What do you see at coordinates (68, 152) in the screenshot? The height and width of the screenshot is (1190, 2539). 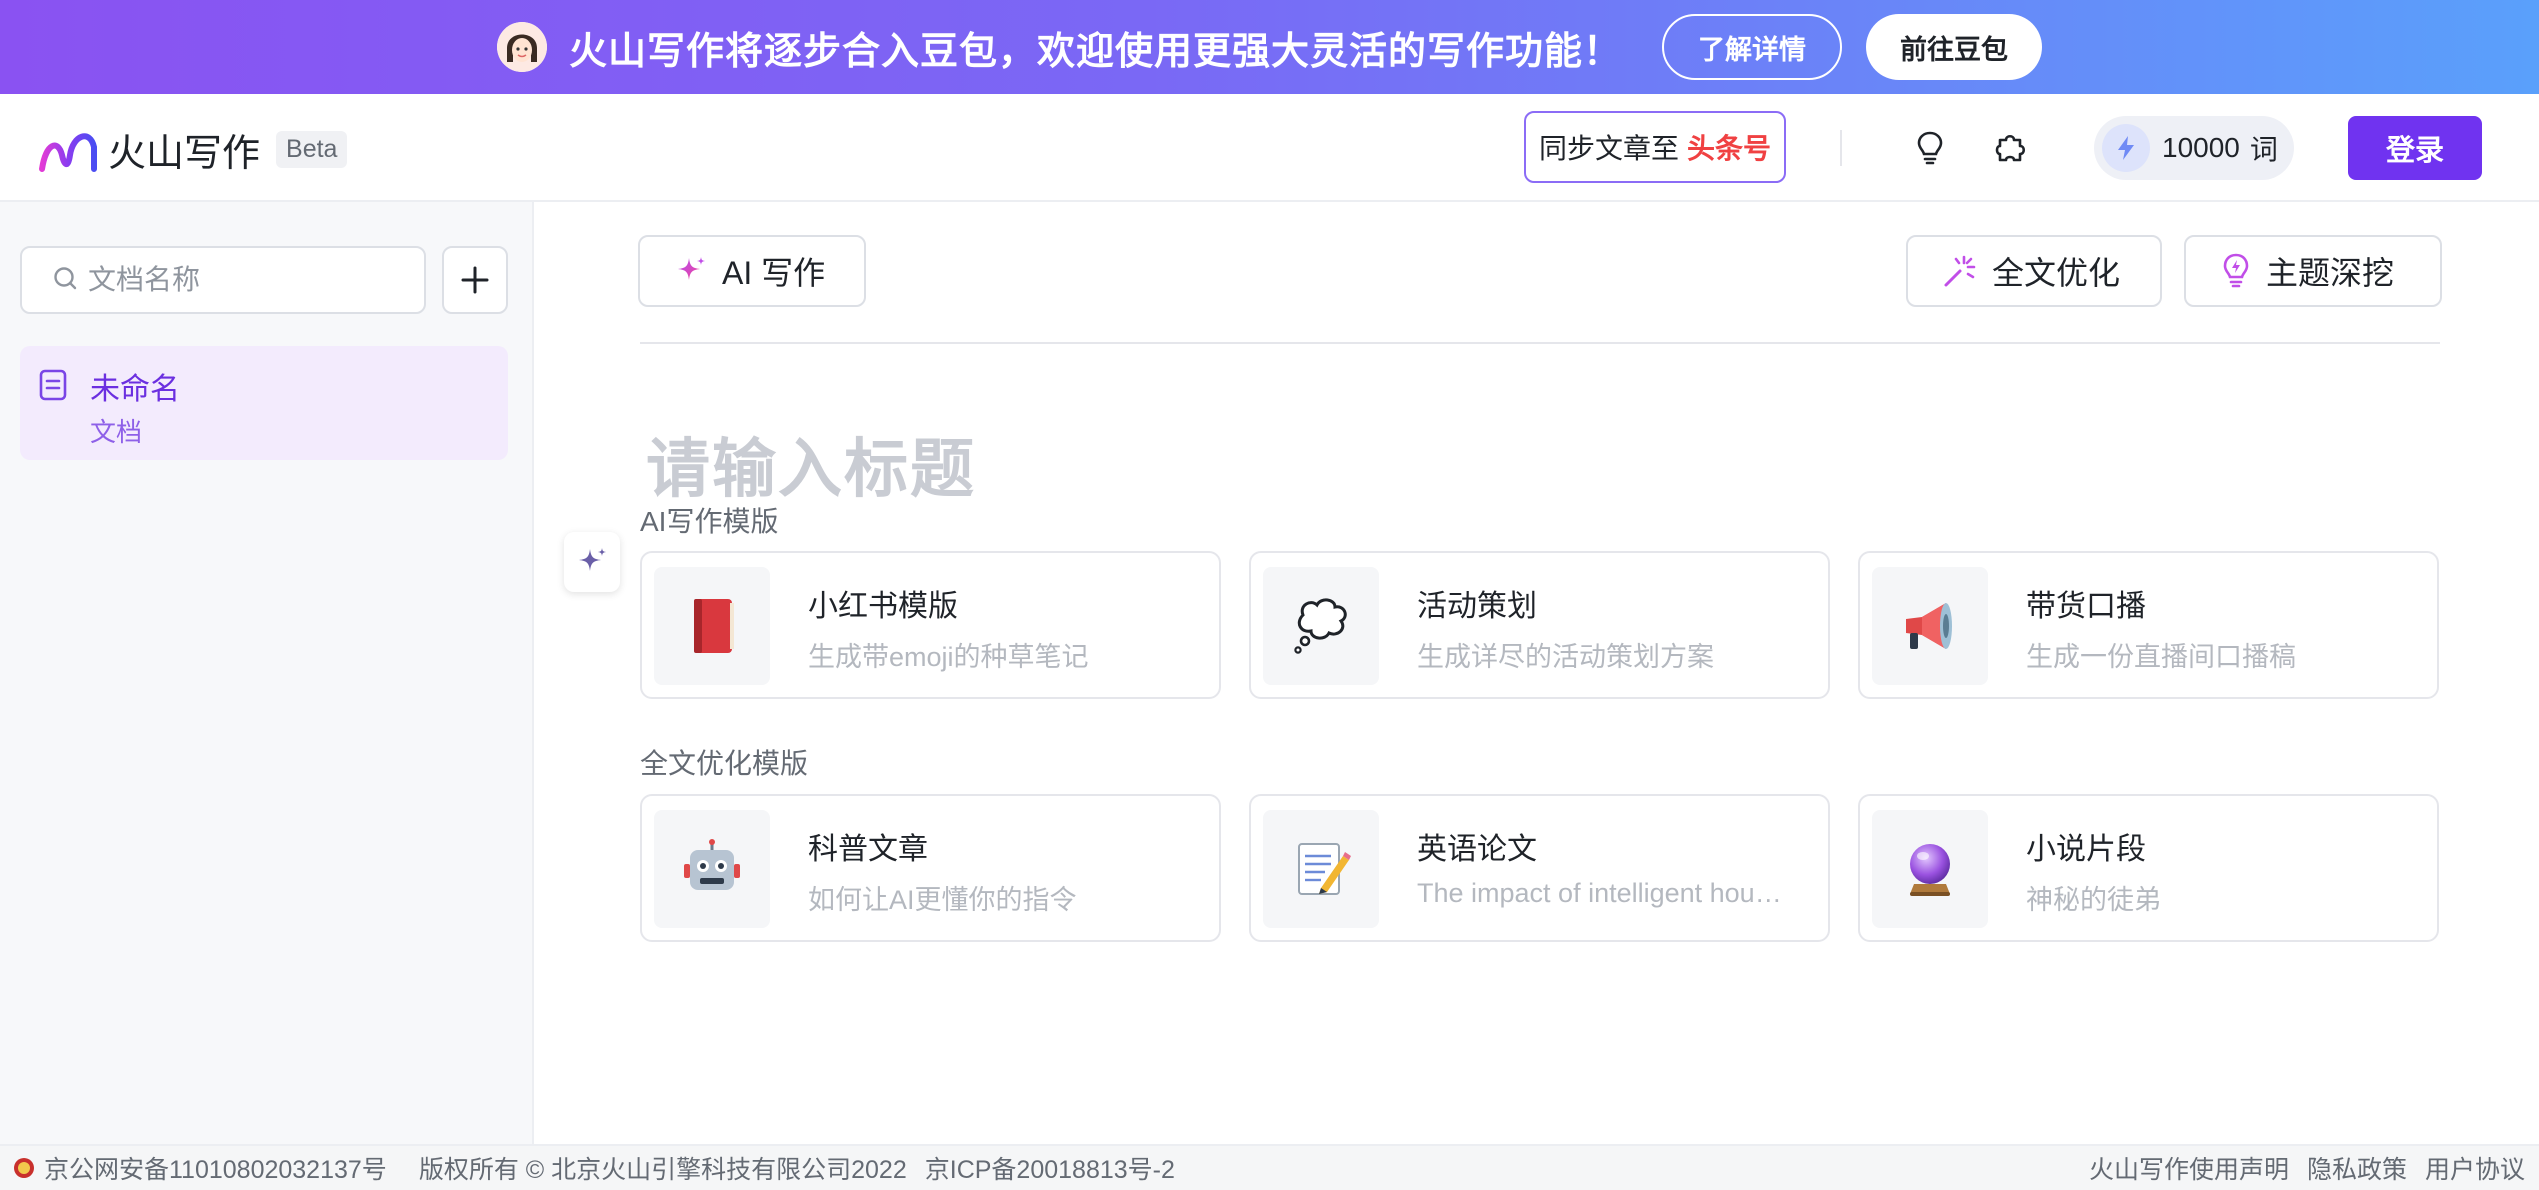 I see `logo-mark-icon` at bounding box center [68, 152].